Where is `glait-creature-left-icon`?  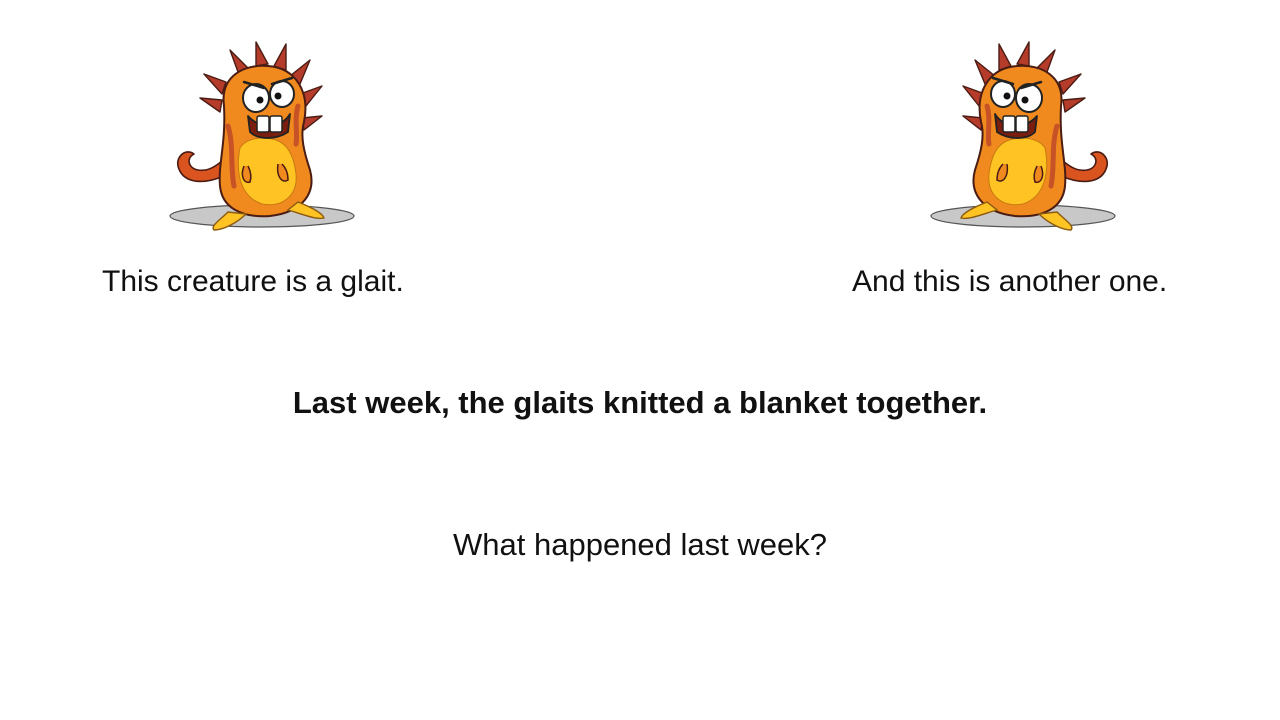 glait-creature-left-icon is located at coordinates (264, 136).